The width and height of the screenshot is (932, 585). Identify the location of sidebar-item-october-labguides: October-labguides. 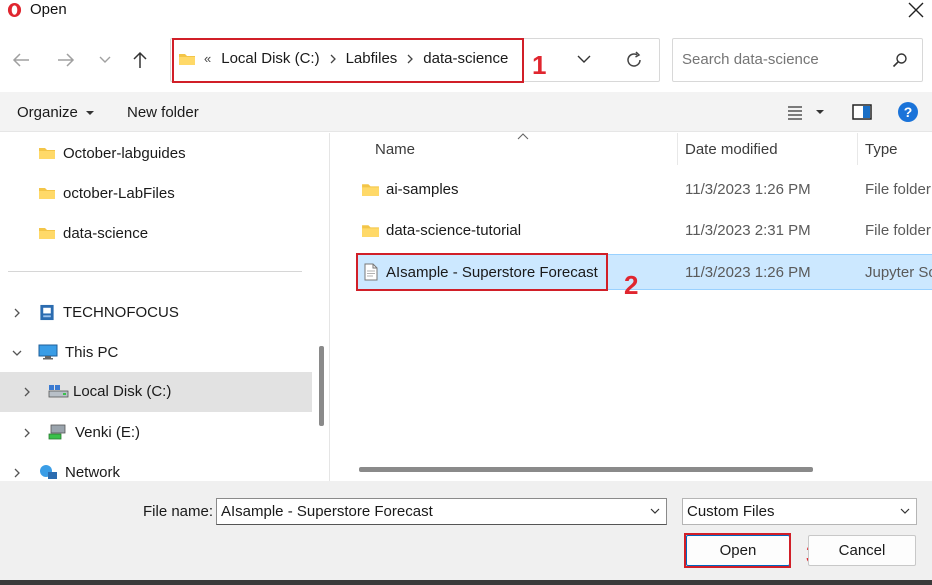
(178, 153).